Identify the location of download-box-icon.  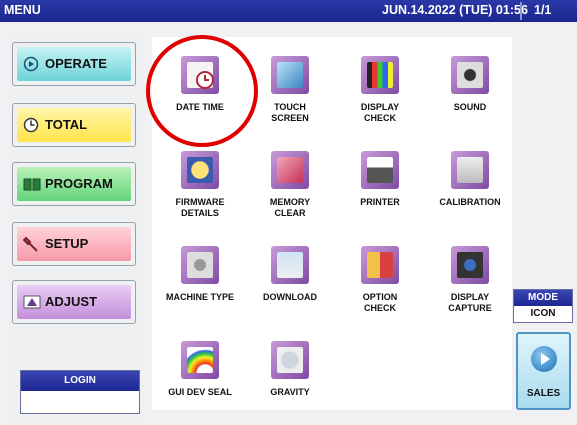
(290, 265).